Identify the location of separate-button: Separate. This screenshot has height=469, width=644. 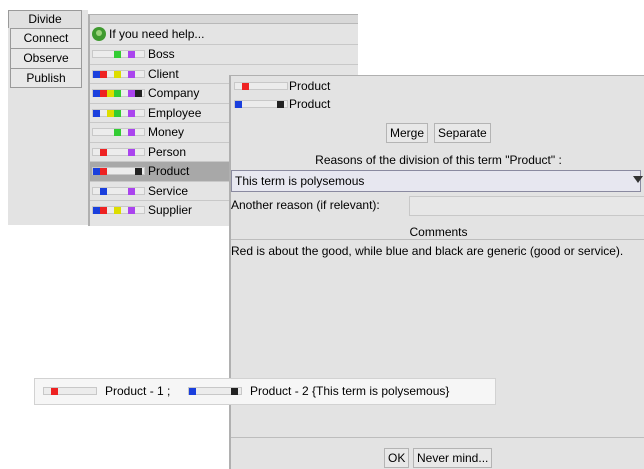
(462, 133).